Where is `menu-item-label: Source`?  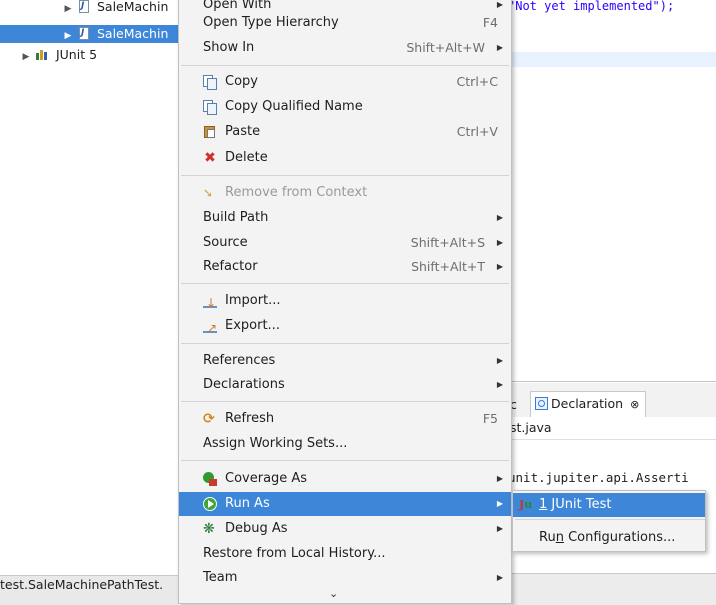
menu-item-label: Source is located at coordinates (225, 242).